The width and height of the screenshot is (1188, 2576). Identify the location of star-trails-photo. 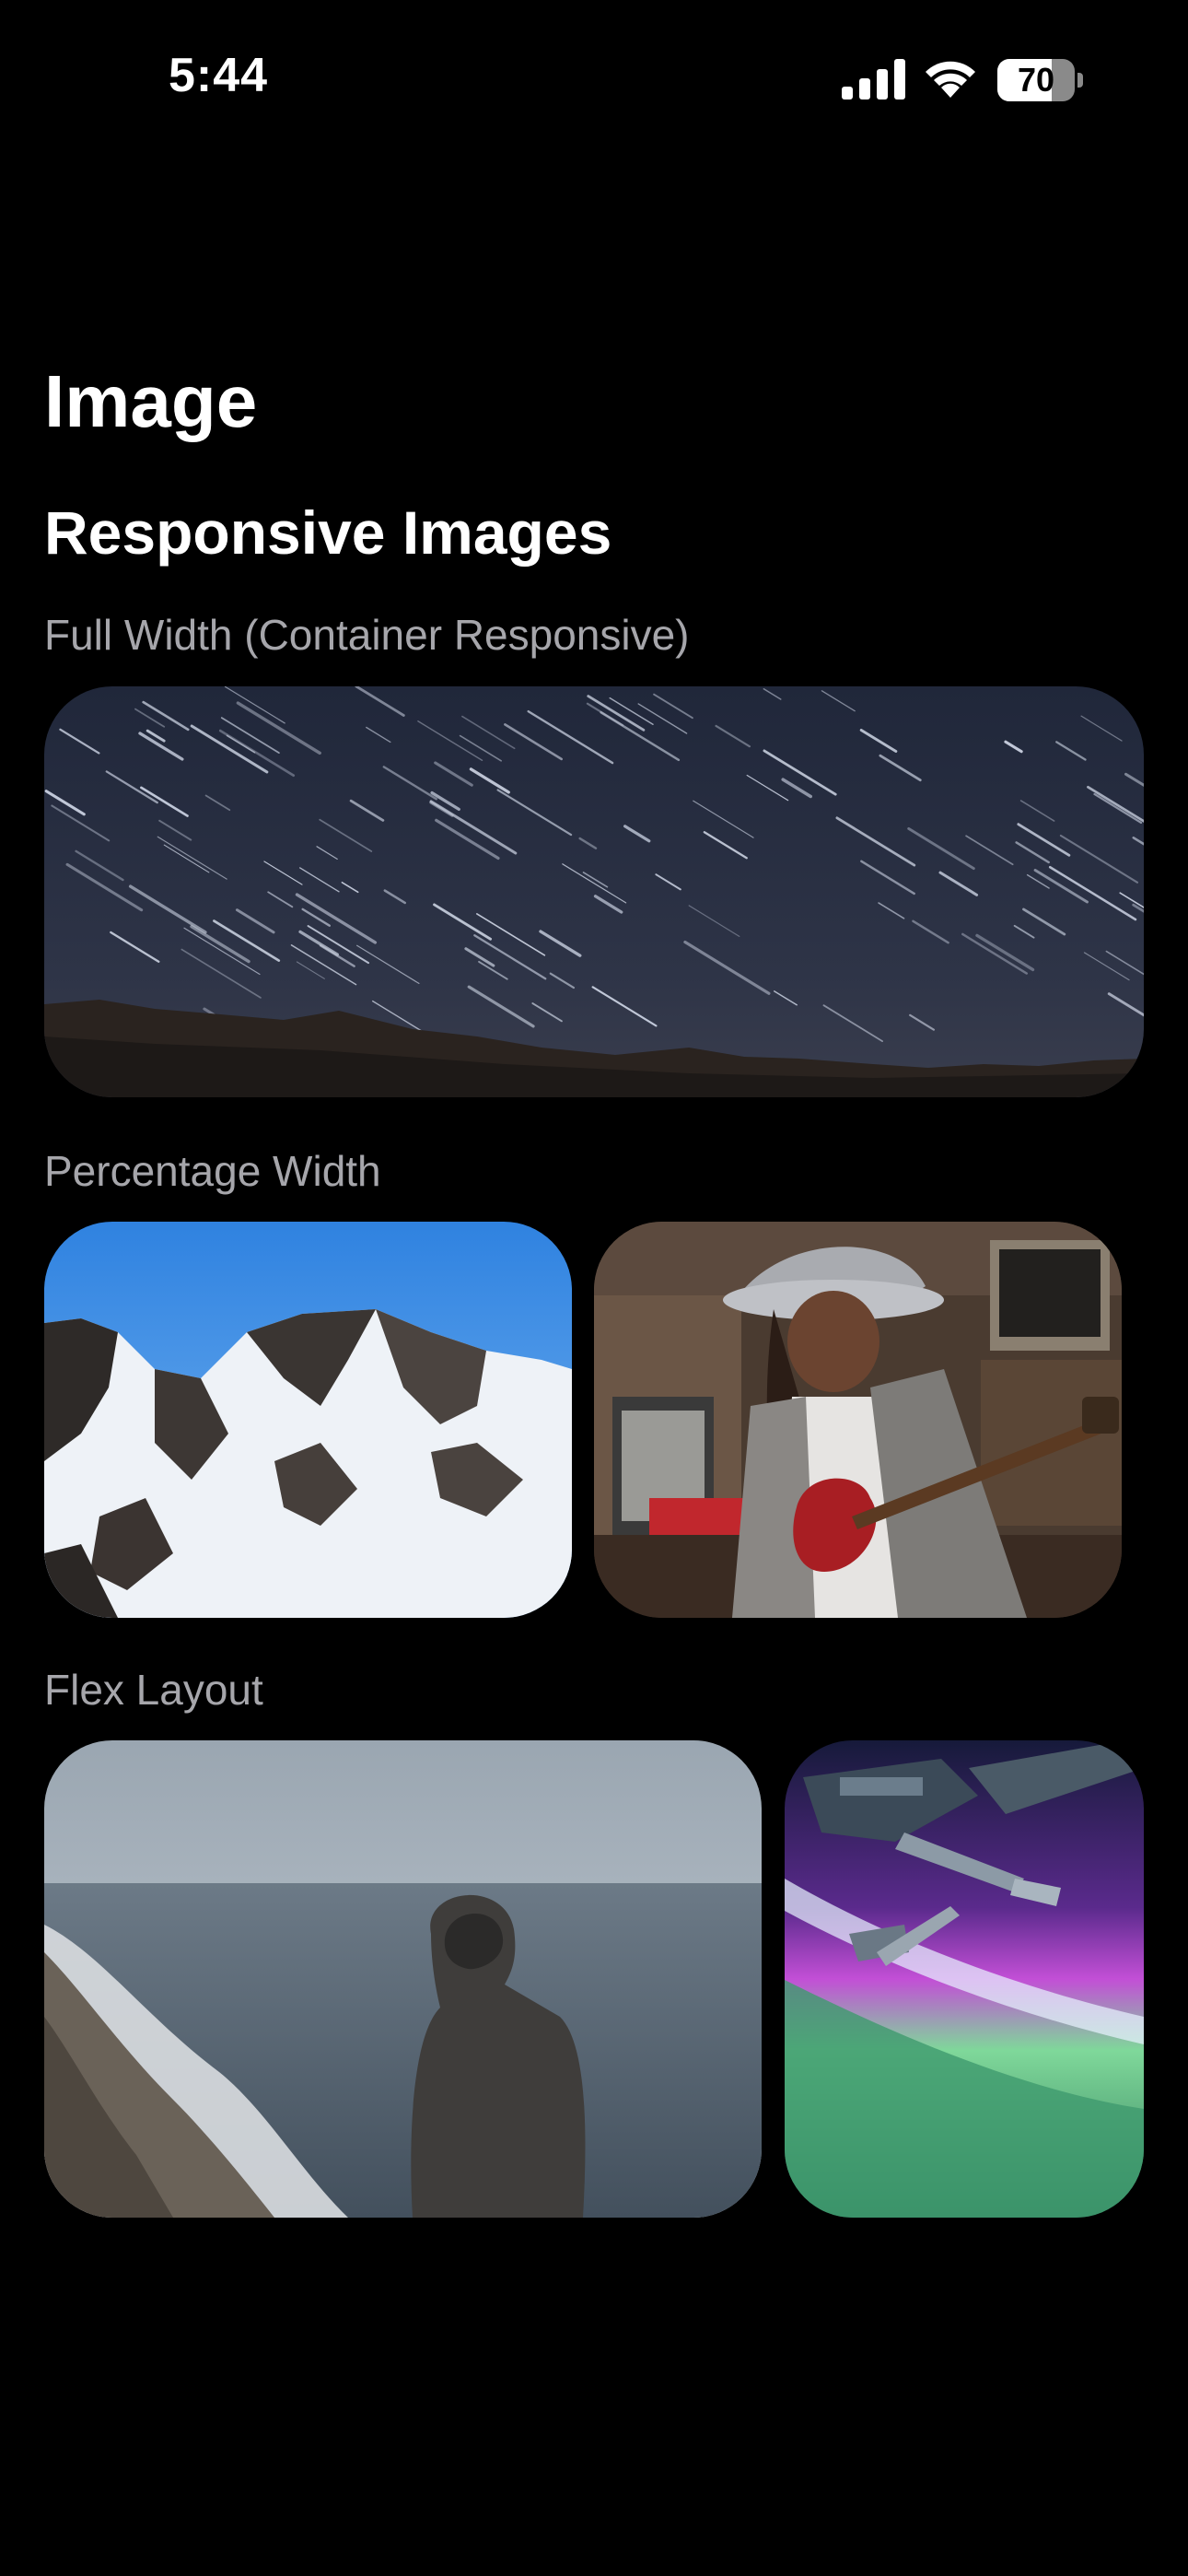
(594, 891).